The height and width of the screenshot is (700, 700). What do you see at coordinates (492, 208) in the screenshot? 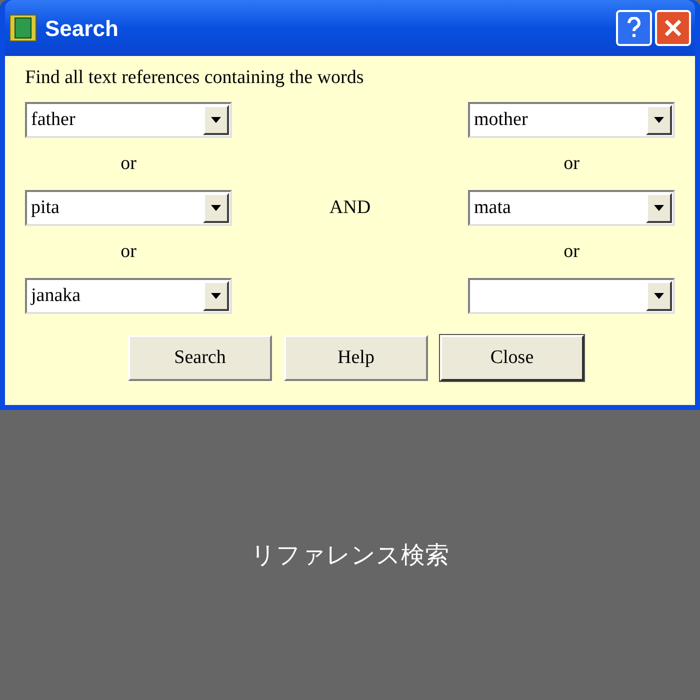
I see `field-value: mata` at bounding box center [492, 208].